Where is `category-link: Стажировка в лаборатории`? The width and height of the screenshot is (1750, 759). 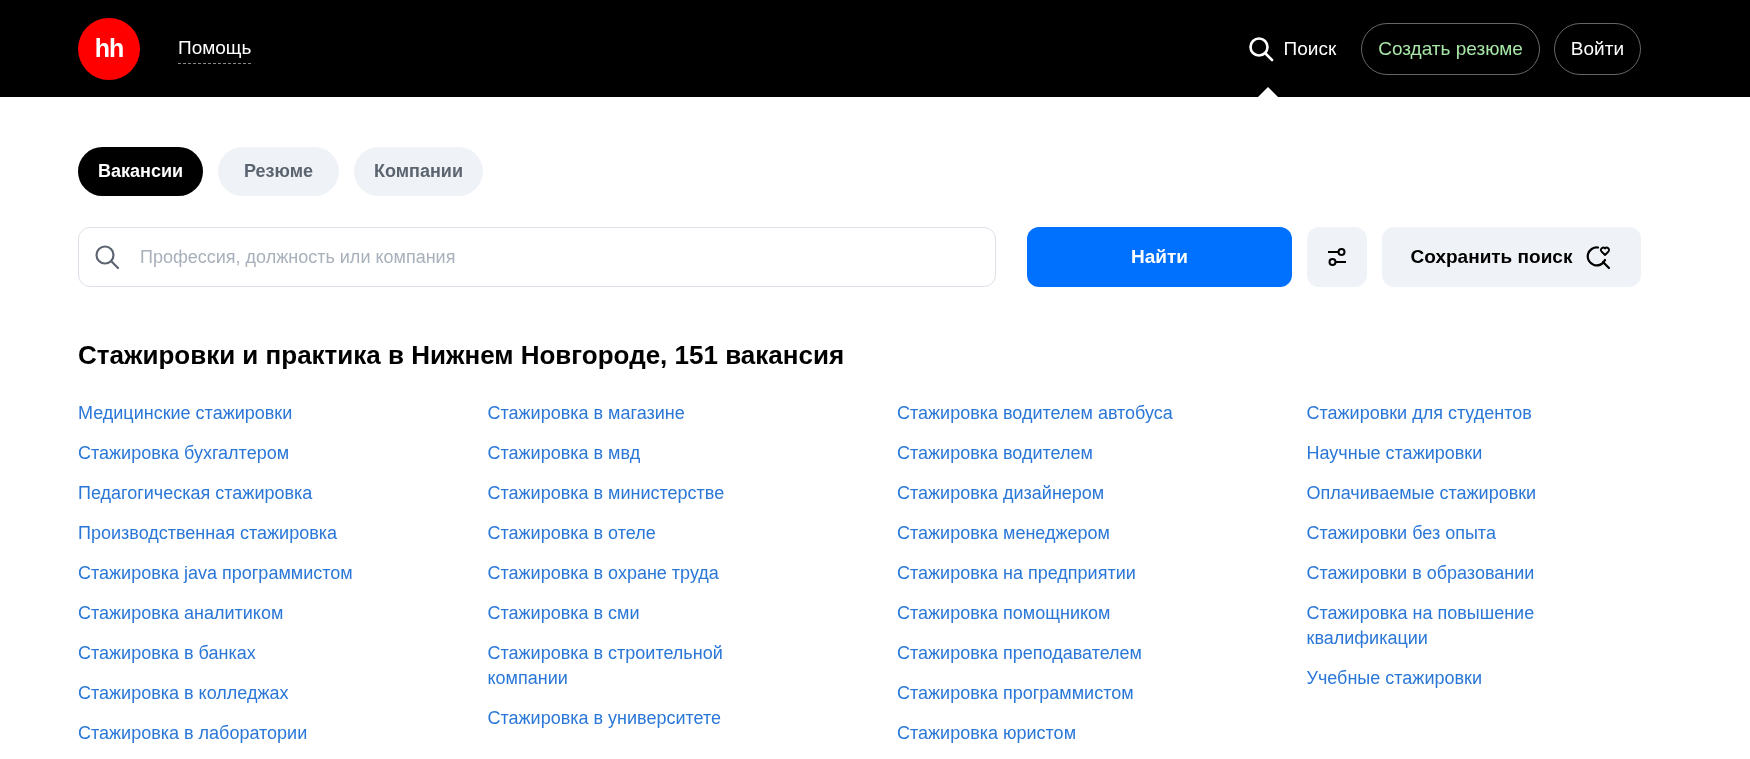
category-link: Стажировка в лаборатории is located at coordinates (228, 733).